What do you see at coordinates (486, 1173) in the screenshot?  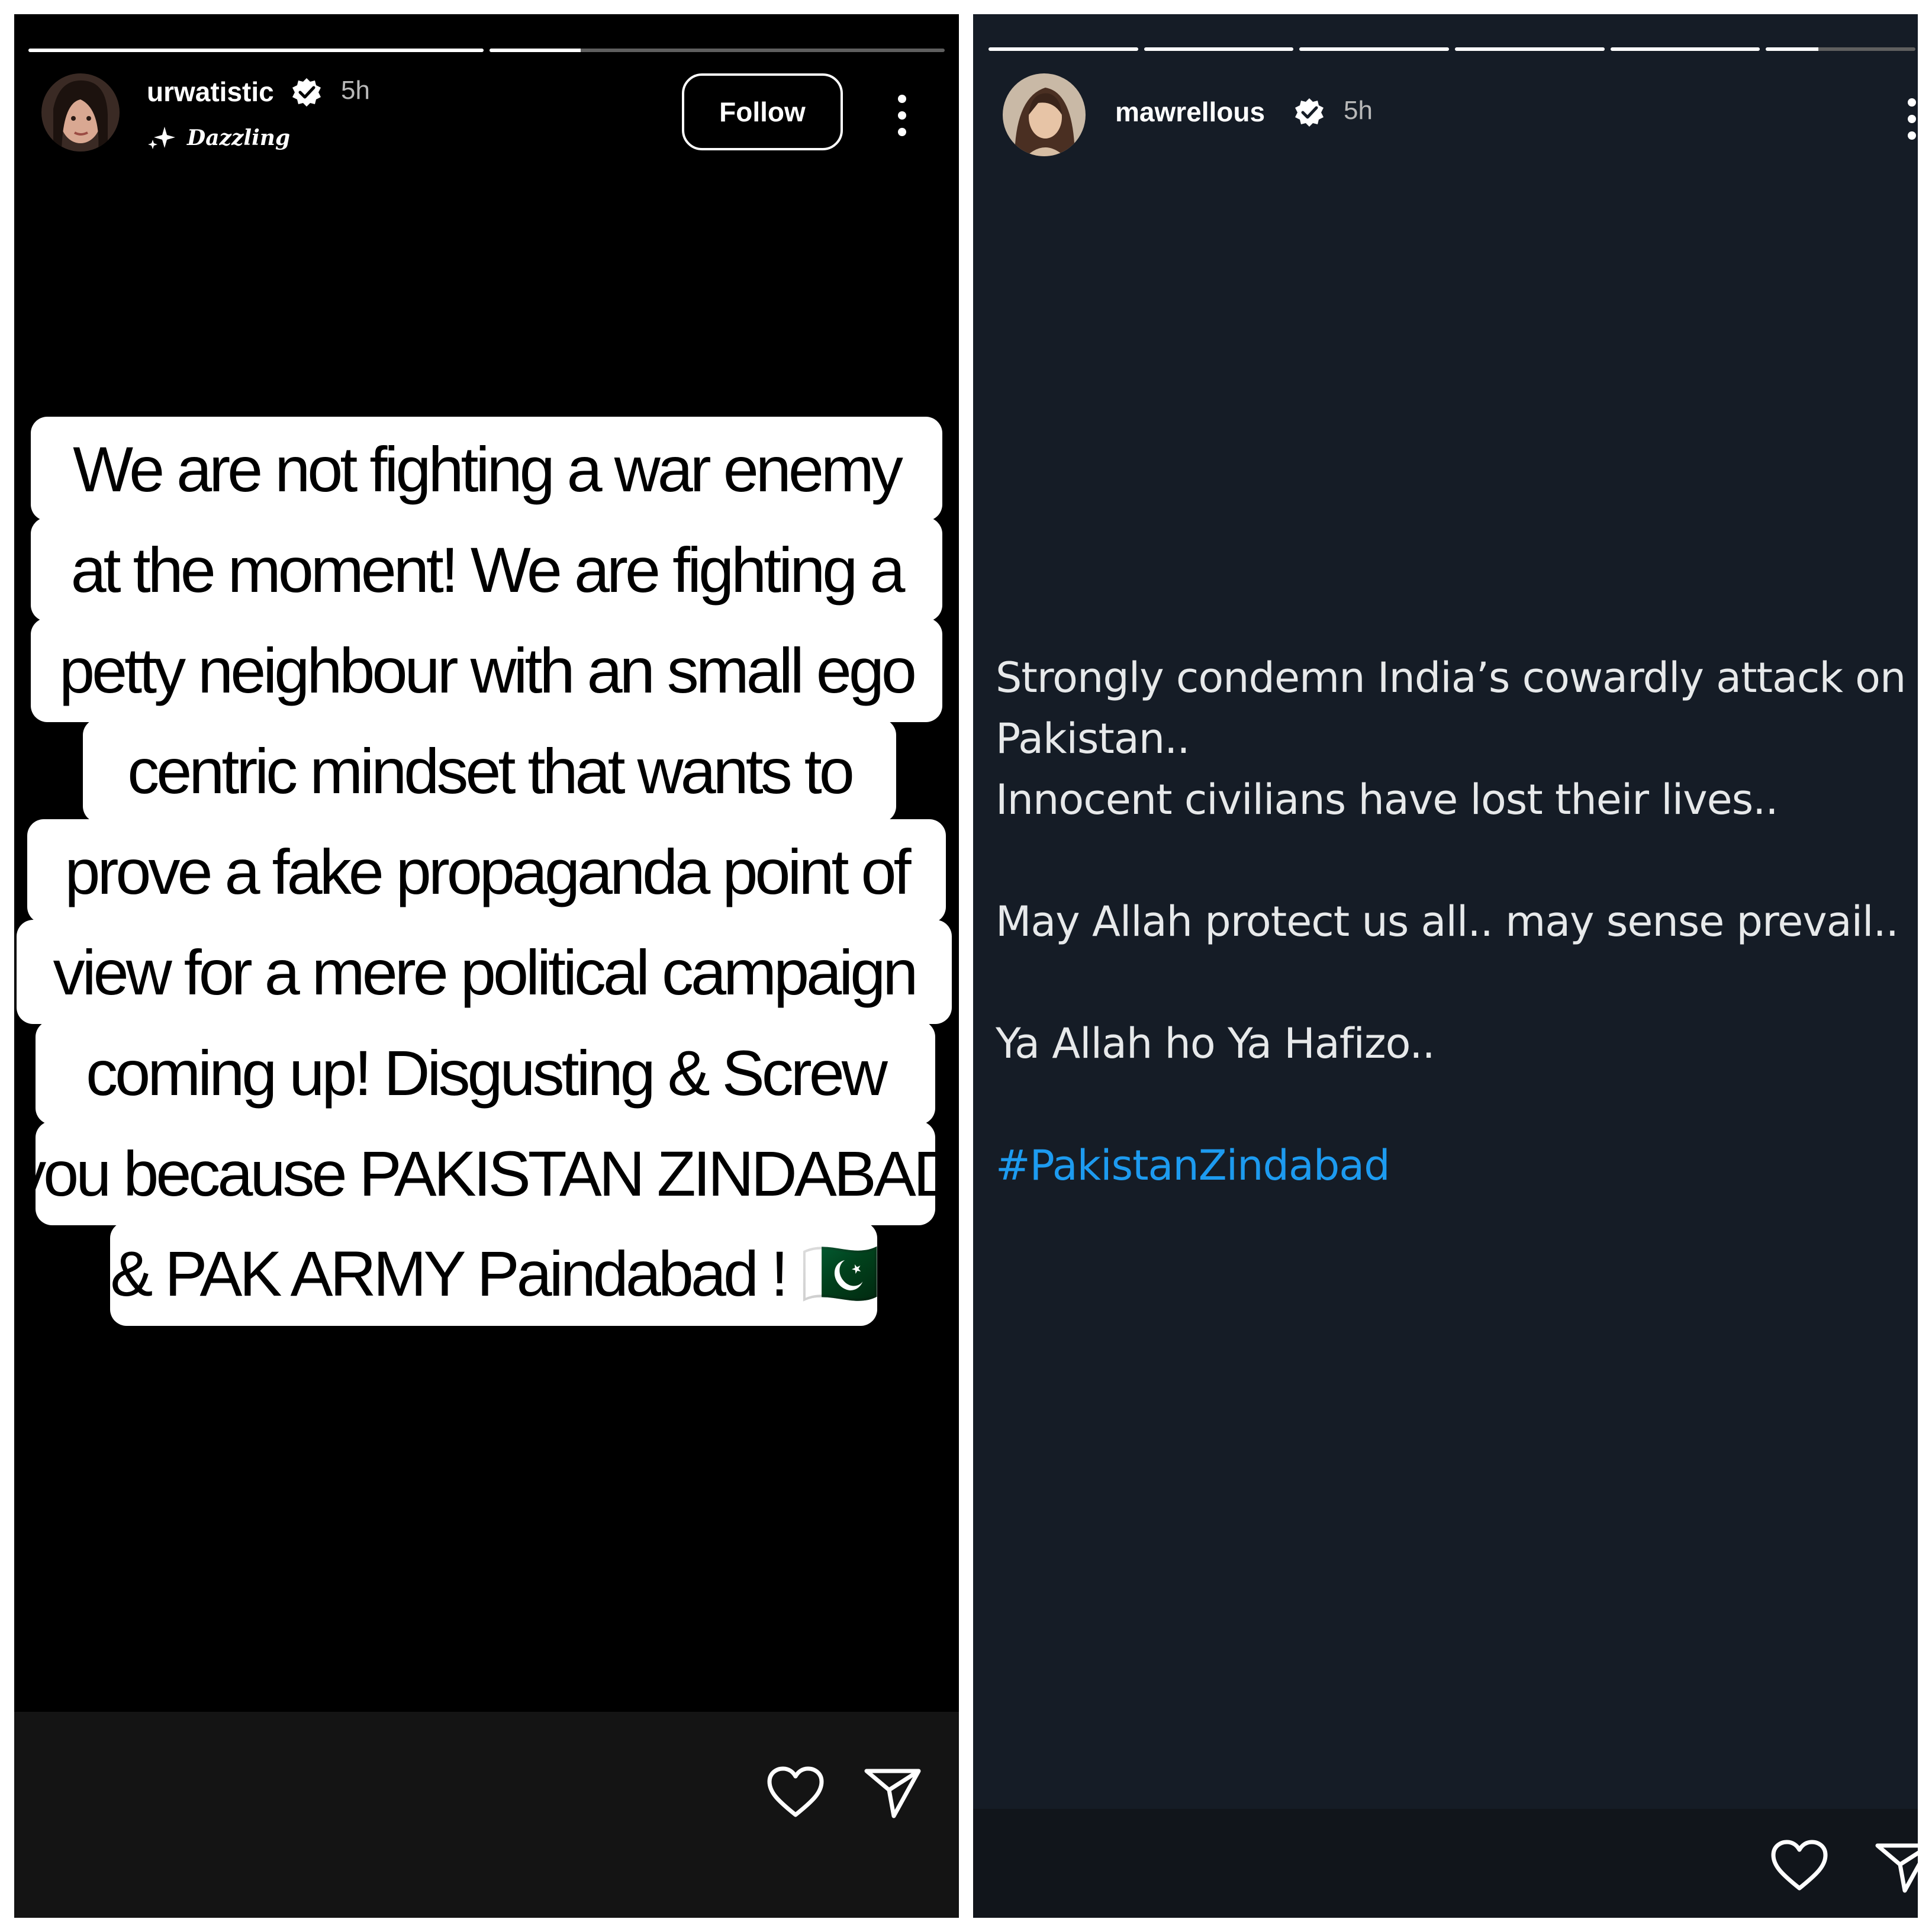 I see `story-text-line: you because PAKISTAN ZINDABAD` at bounding box center [486, 1173].